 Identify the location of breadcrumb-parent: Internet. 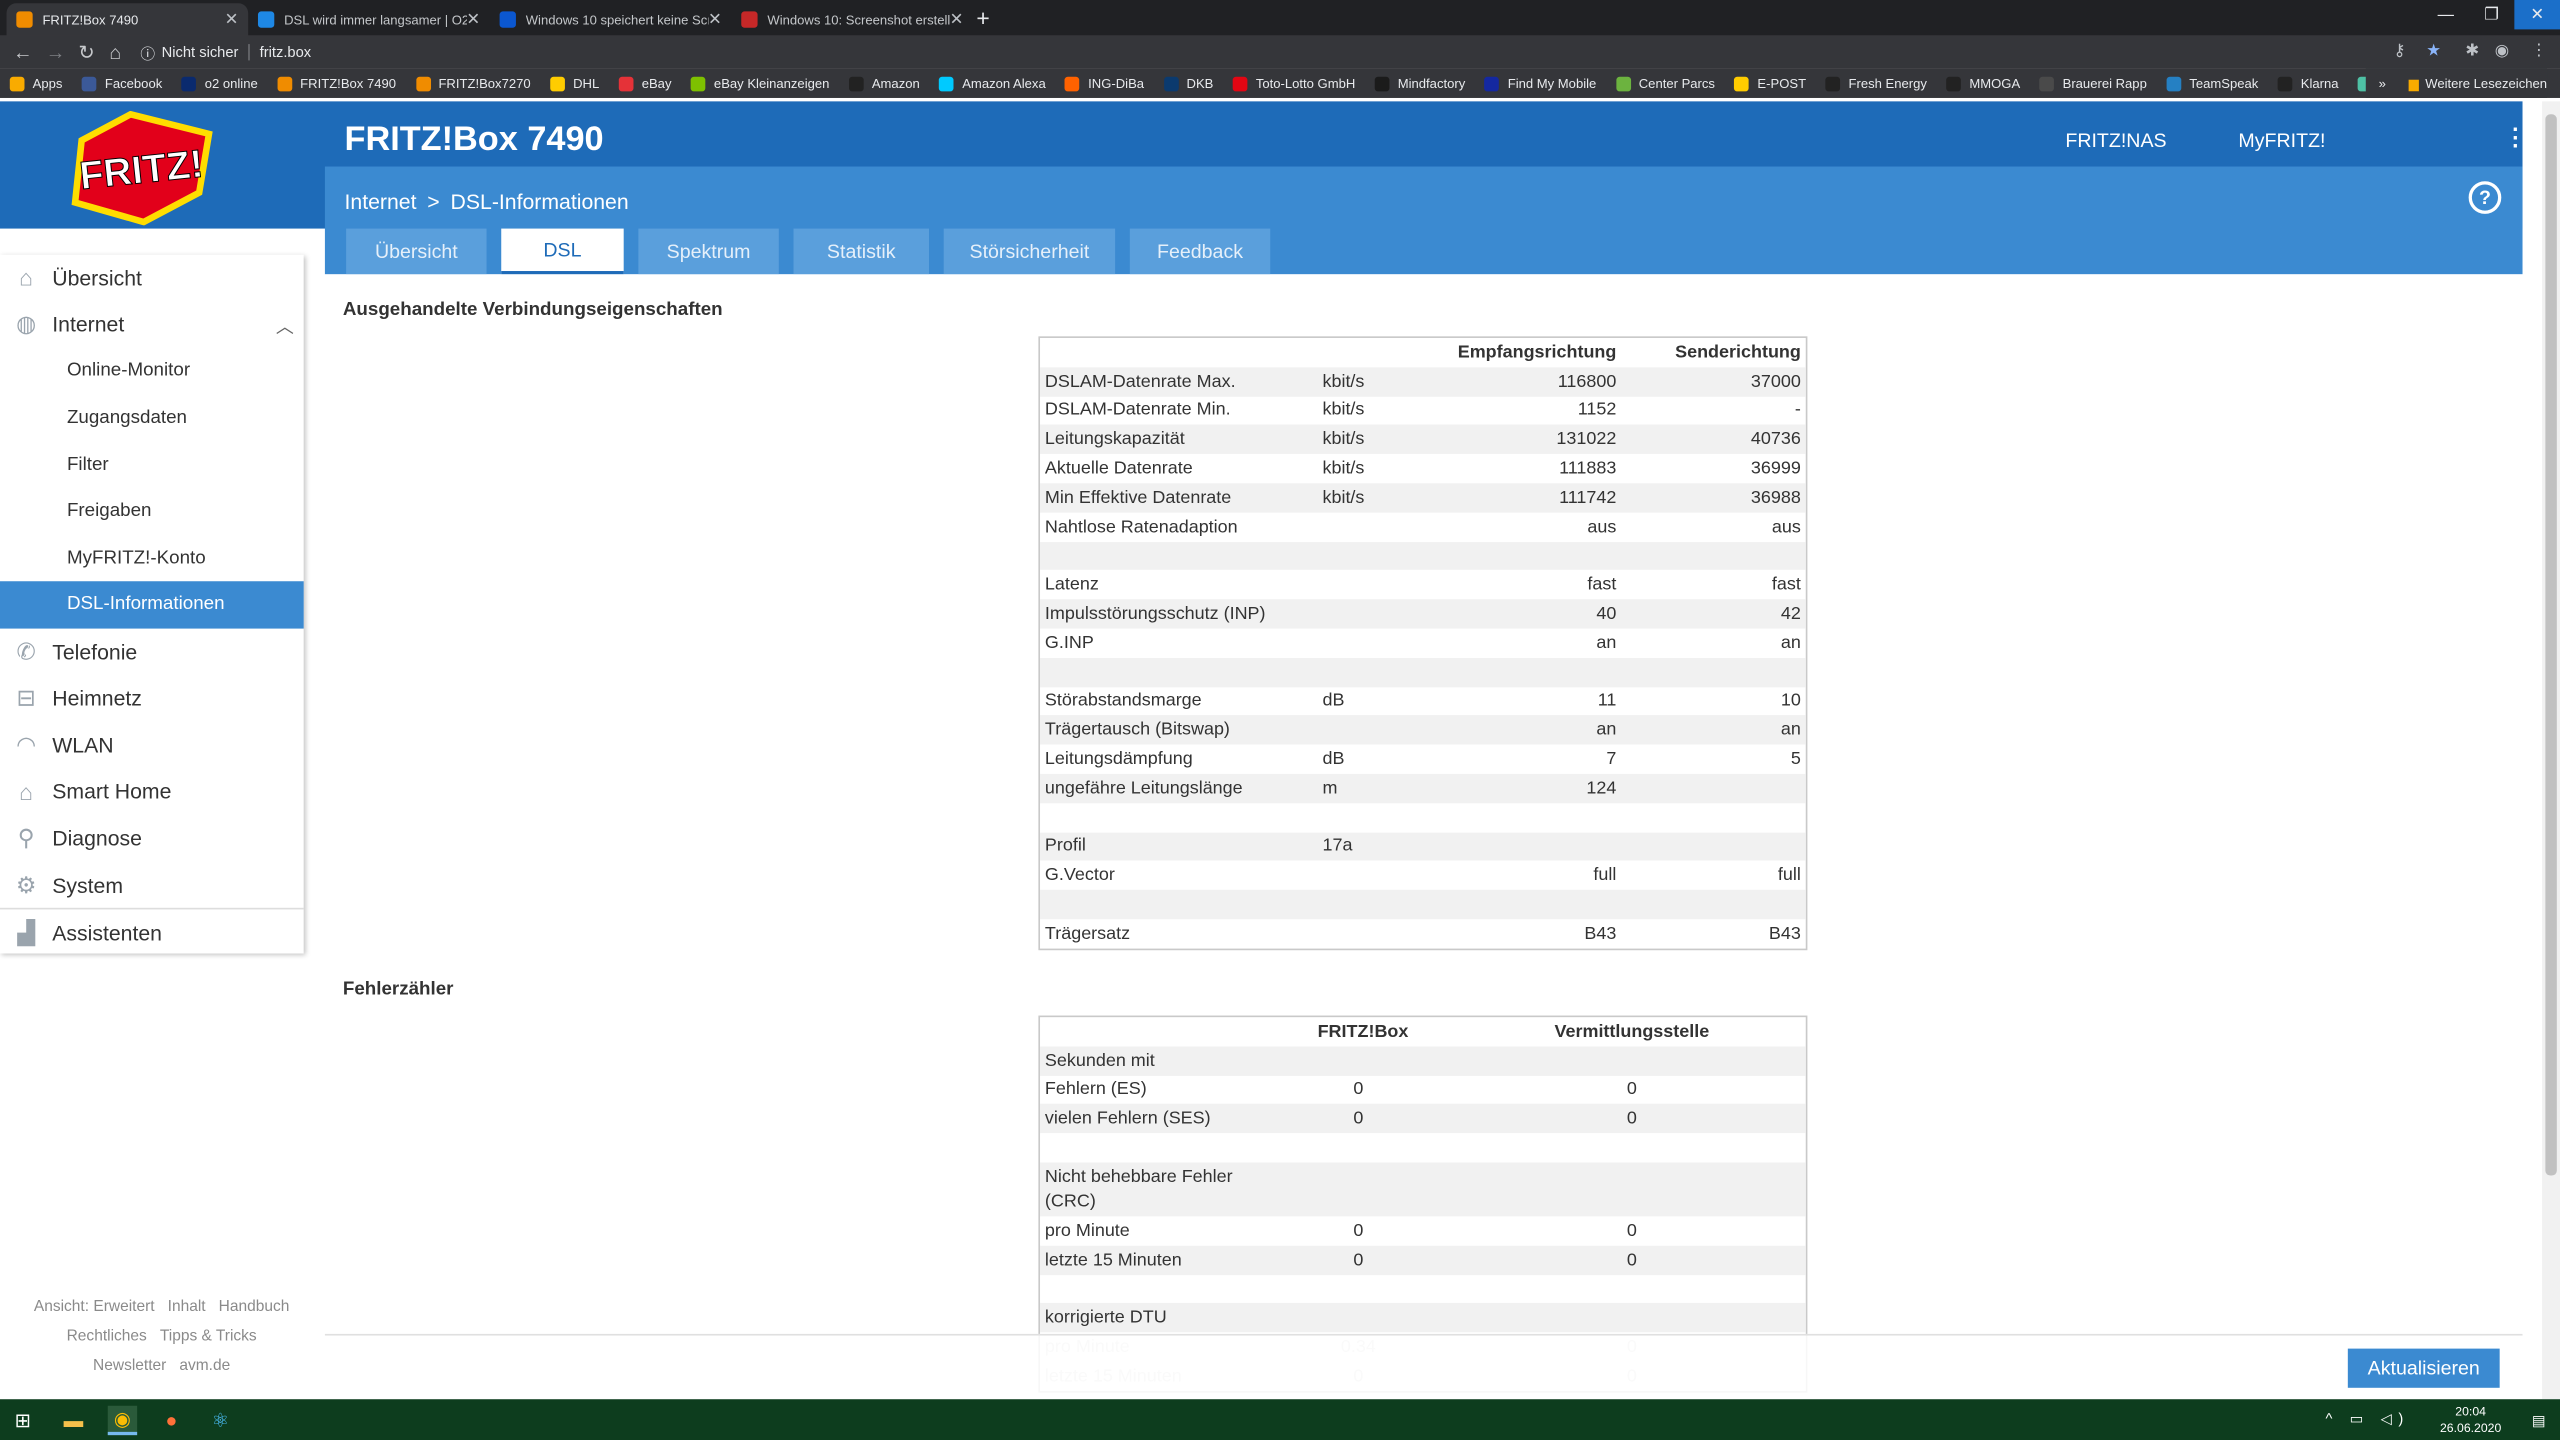
(380, 201).